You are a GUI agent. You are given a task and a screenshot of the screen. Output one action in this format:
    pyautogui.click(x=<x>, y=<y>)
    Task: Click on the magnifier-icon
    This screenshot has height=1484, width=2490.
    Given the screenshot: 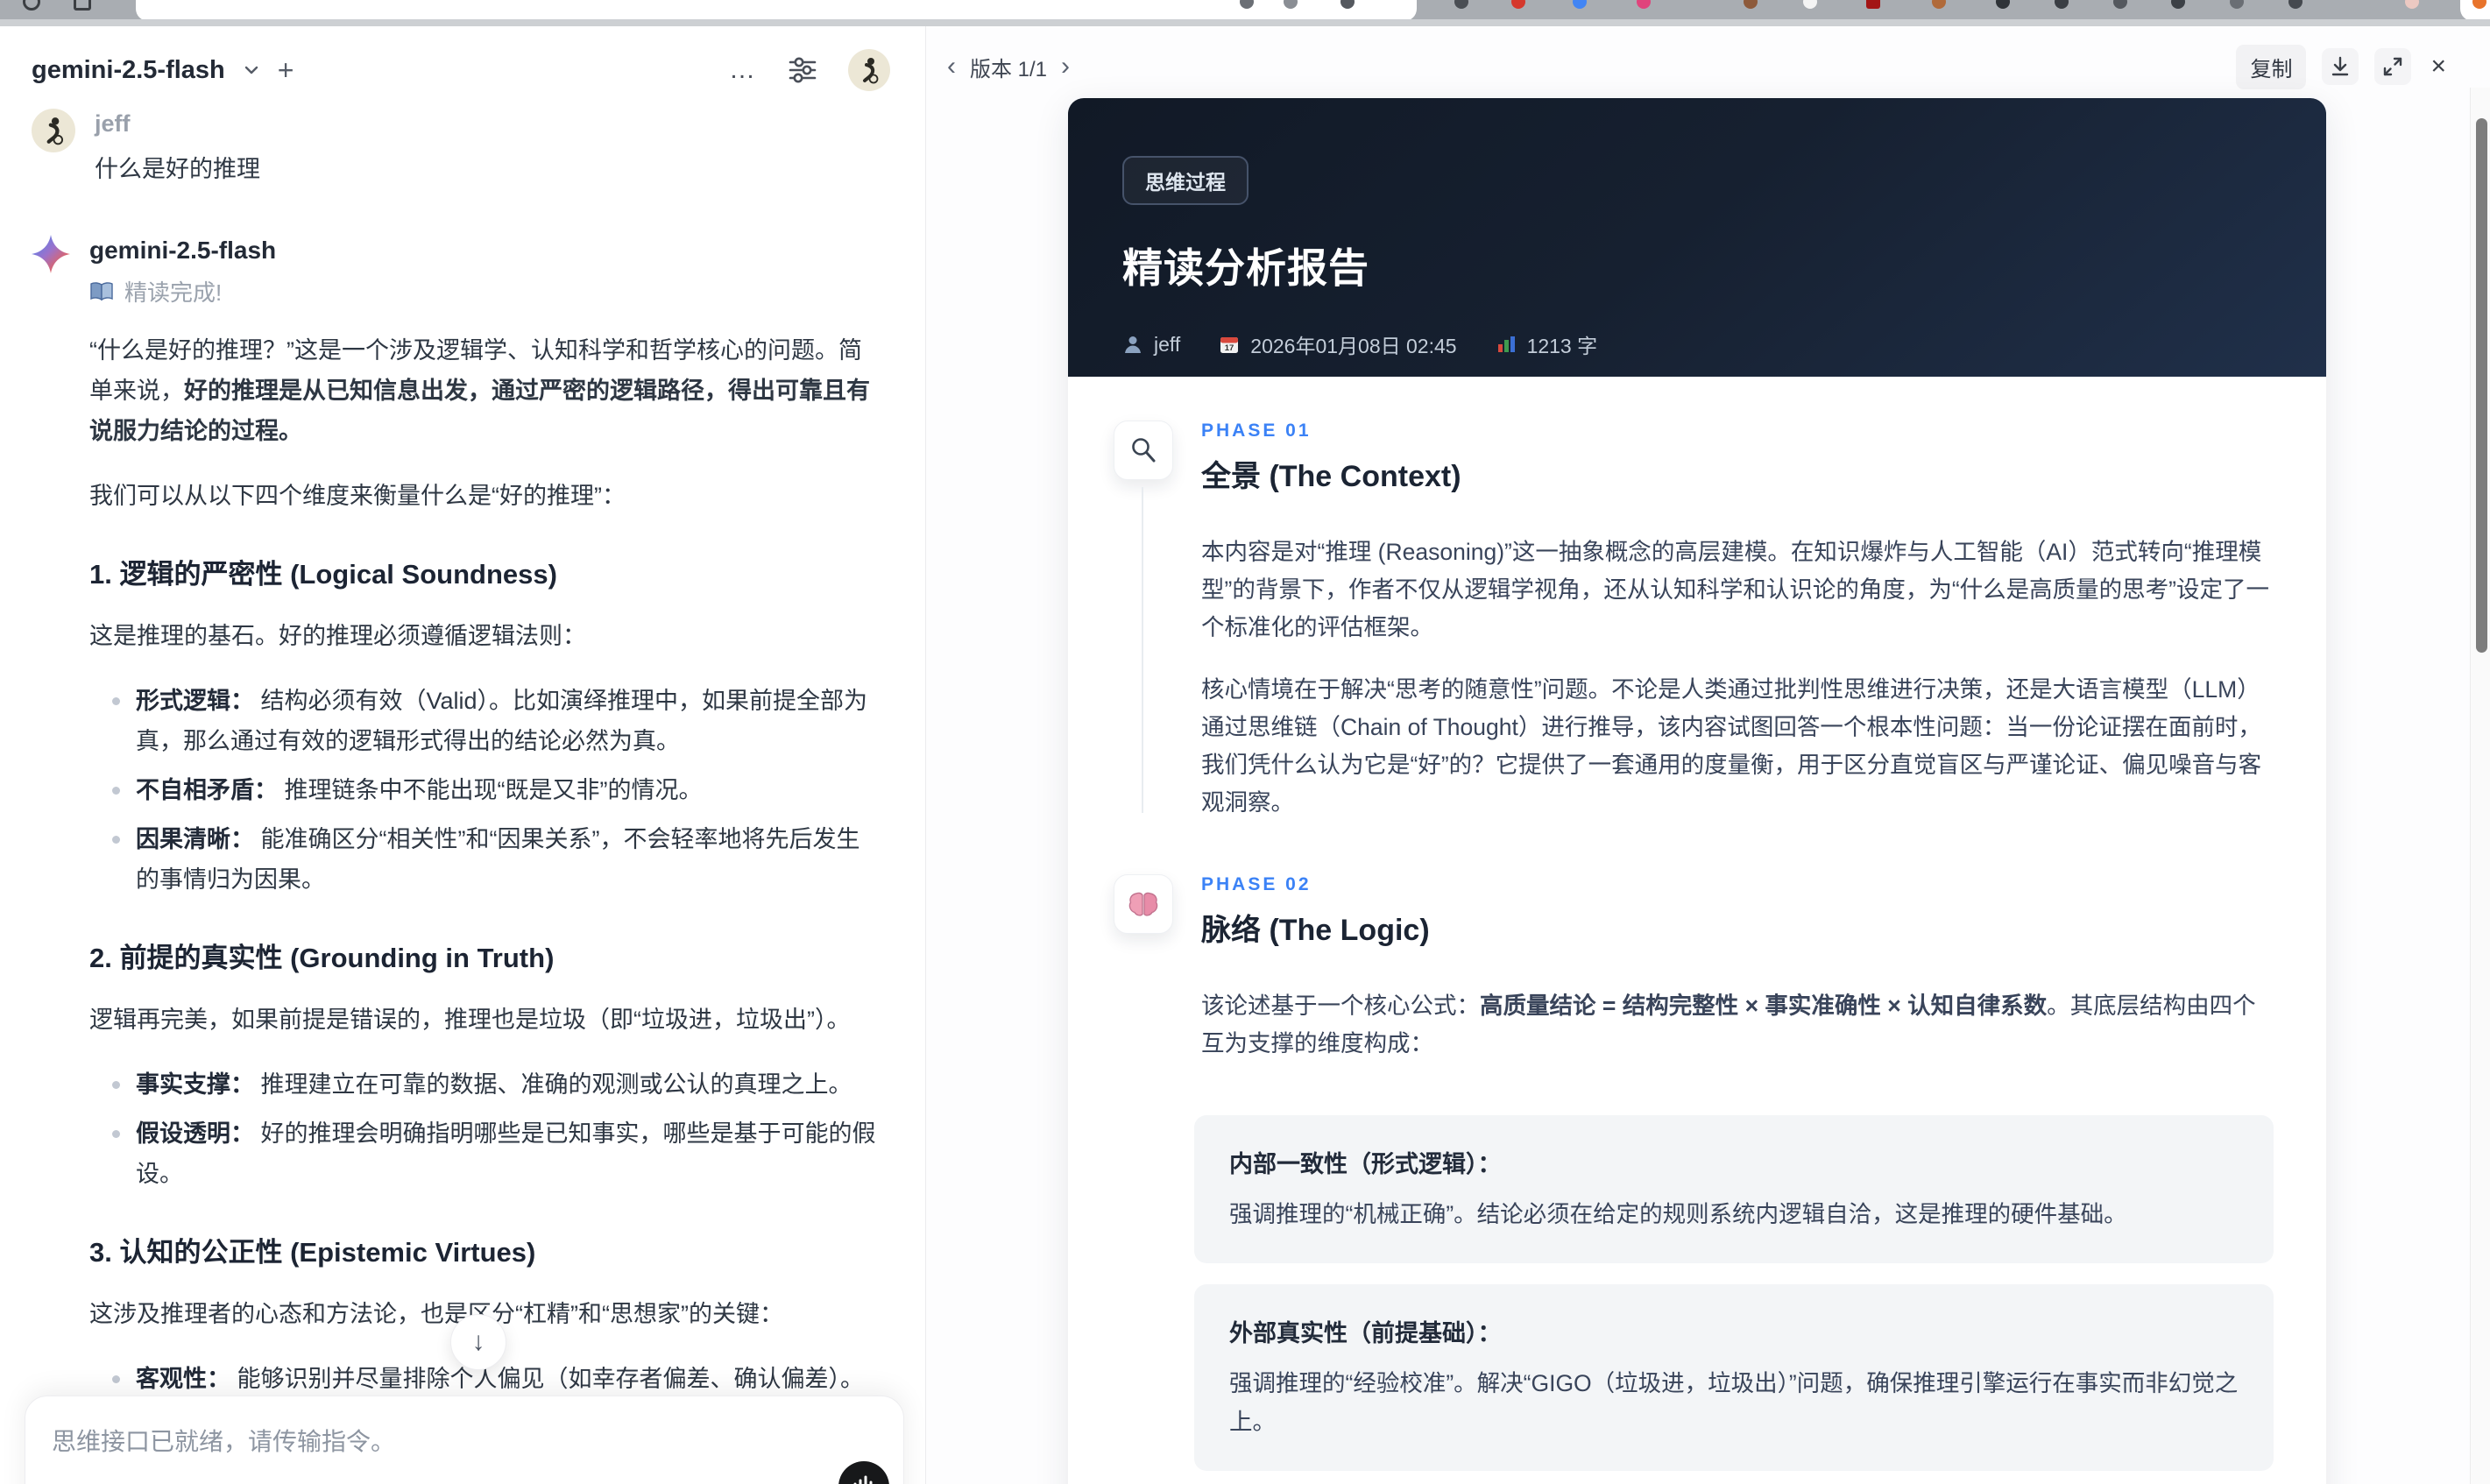 What is the action you would take?
    pyautogui.click(x=1144, y=450)
    